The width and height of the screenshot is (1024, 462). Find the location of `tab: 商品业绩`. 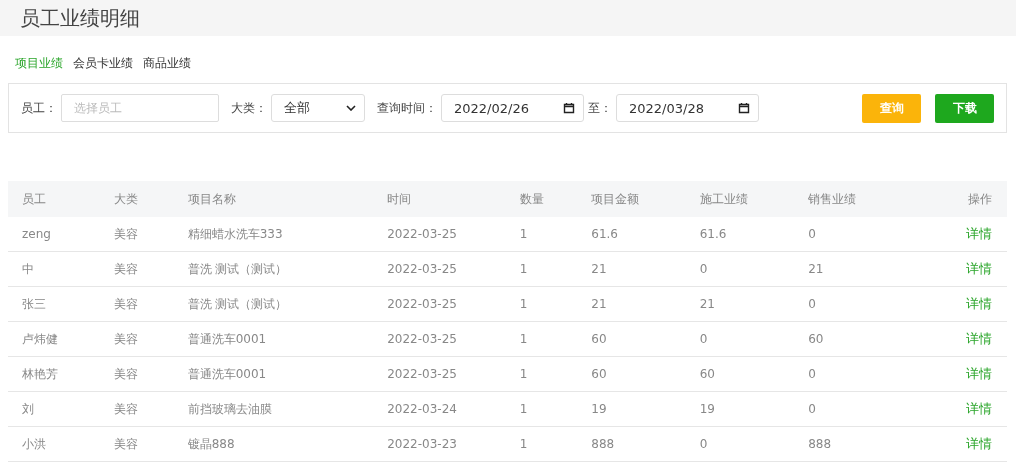

tab: 商品业绩 is located at coordinates (167, 65).